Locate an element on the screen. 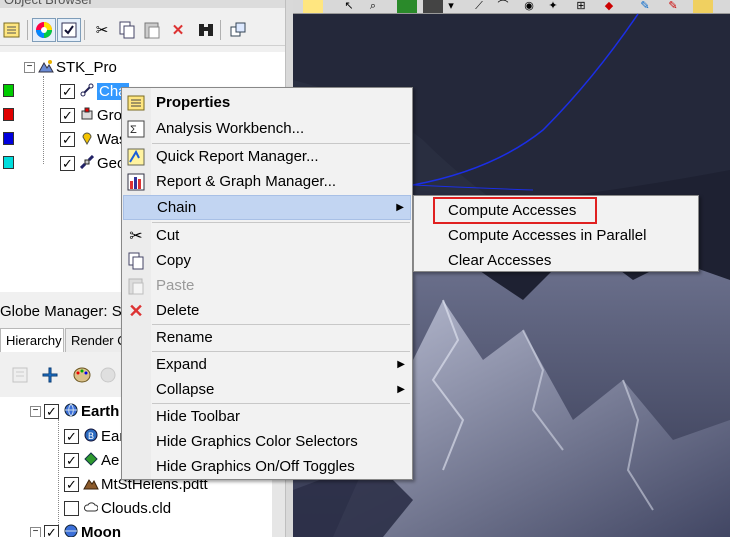 The image size is (730, 537). tree-item-label: Clouds.cld is located at coordinates (136, 508).